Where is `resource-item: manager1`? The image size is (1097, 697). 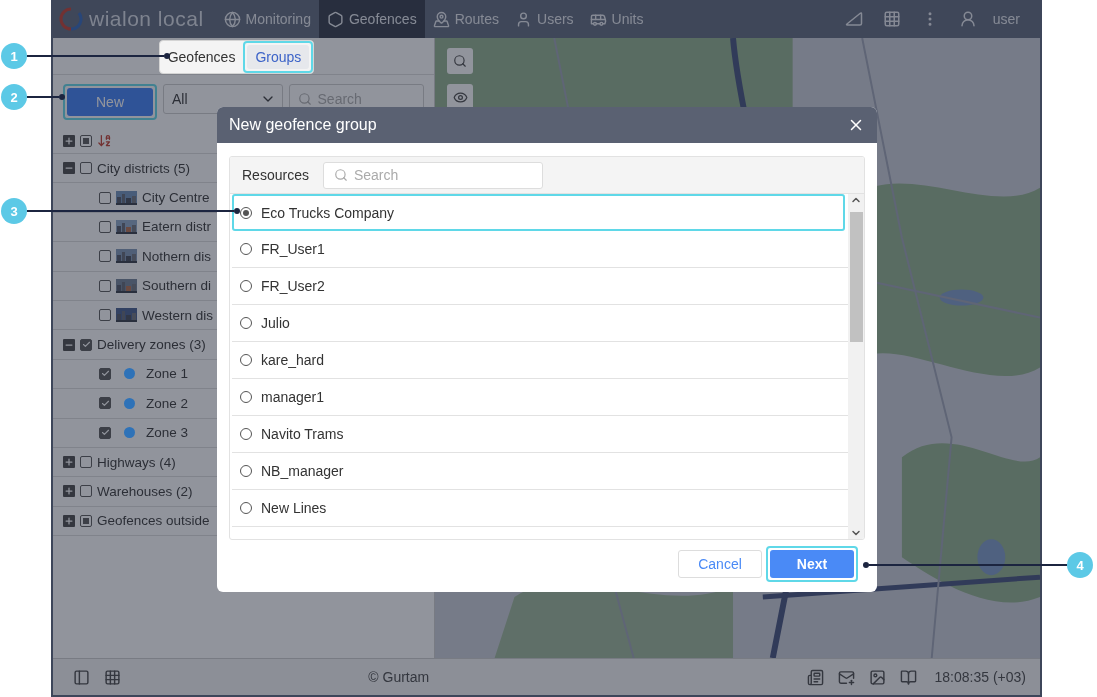
resource-item: manager1 is located at coordinates (540, 397).